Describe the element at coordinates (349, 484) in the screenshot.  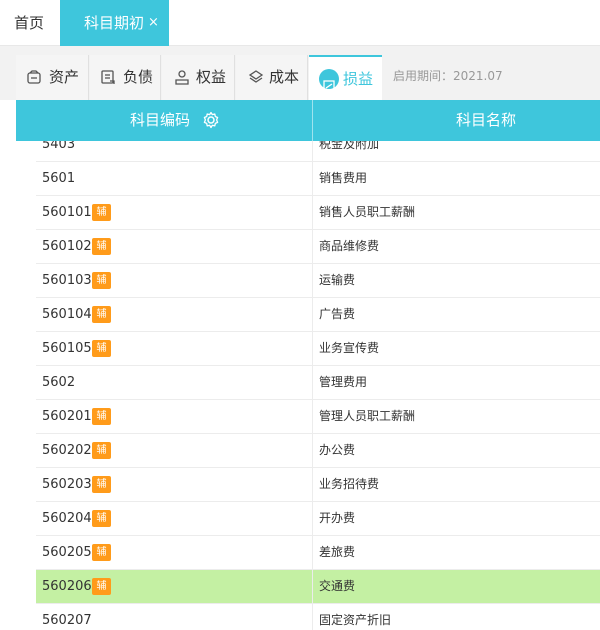
I see `account-name: 业务招待费` at that location.